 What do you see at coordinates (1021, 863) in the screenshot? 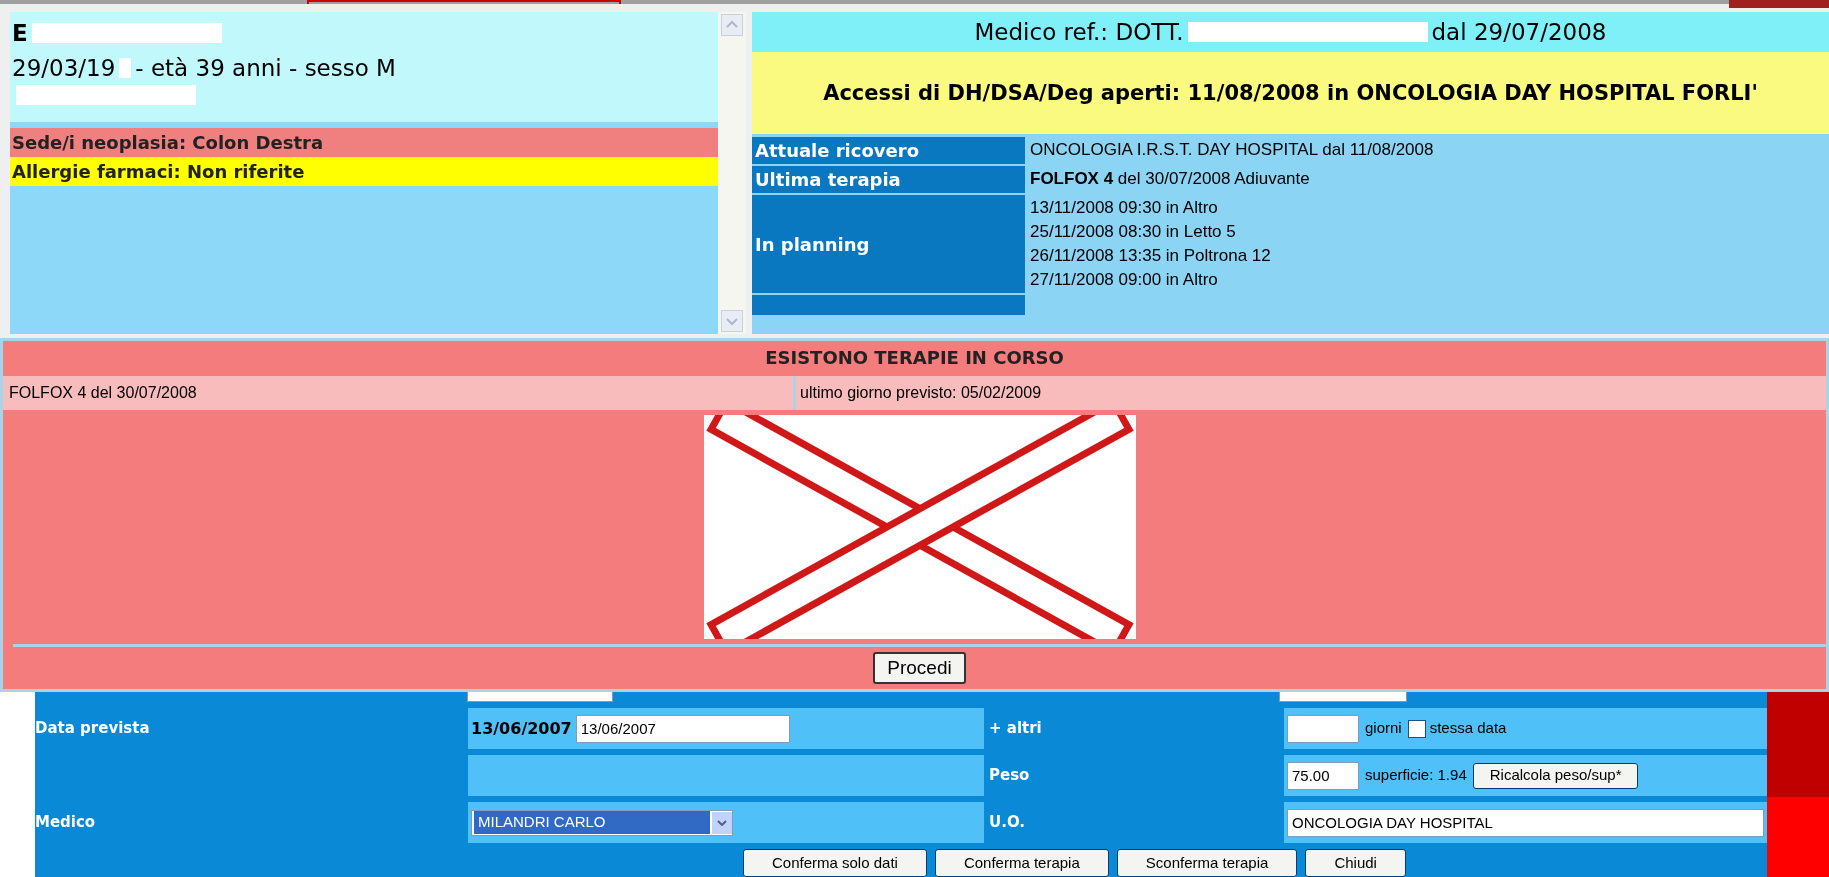
I see `action-button: Conferma terapia` at bounding box center [1021, 863].